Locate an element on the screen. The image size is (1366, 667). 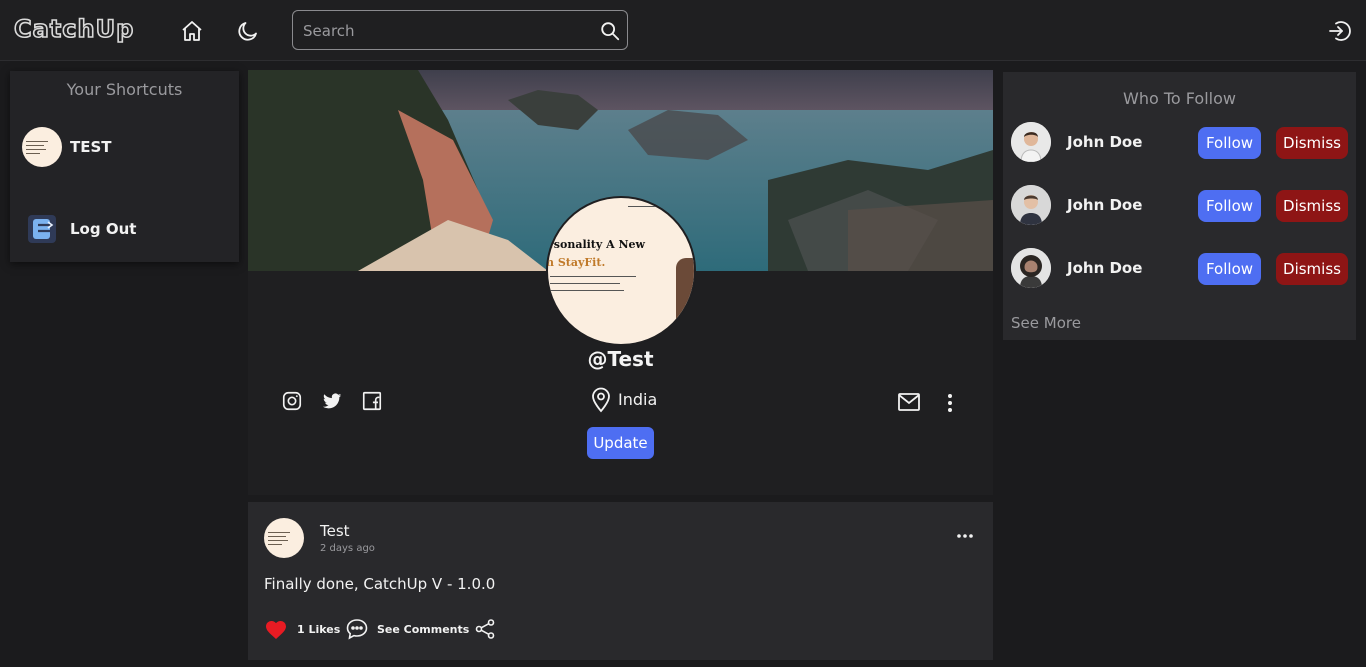
shortcut-item-logout: Log Out is located at coordinates (122, 229).